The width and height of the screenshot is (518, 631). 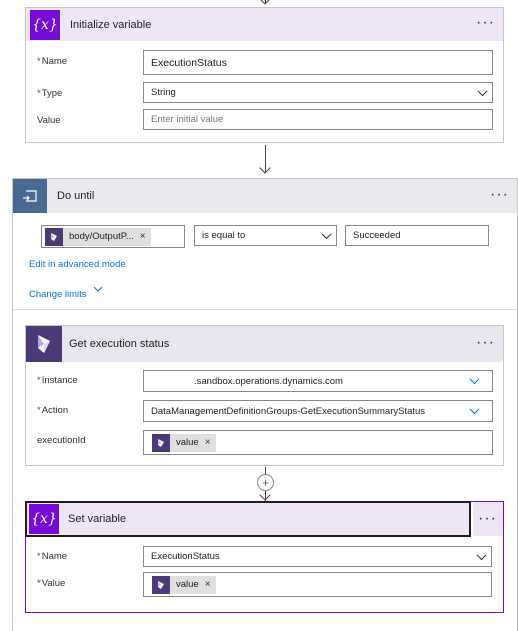 I want to click on variable-name-input: ExecutionStatus, so click(x=318, y=62).